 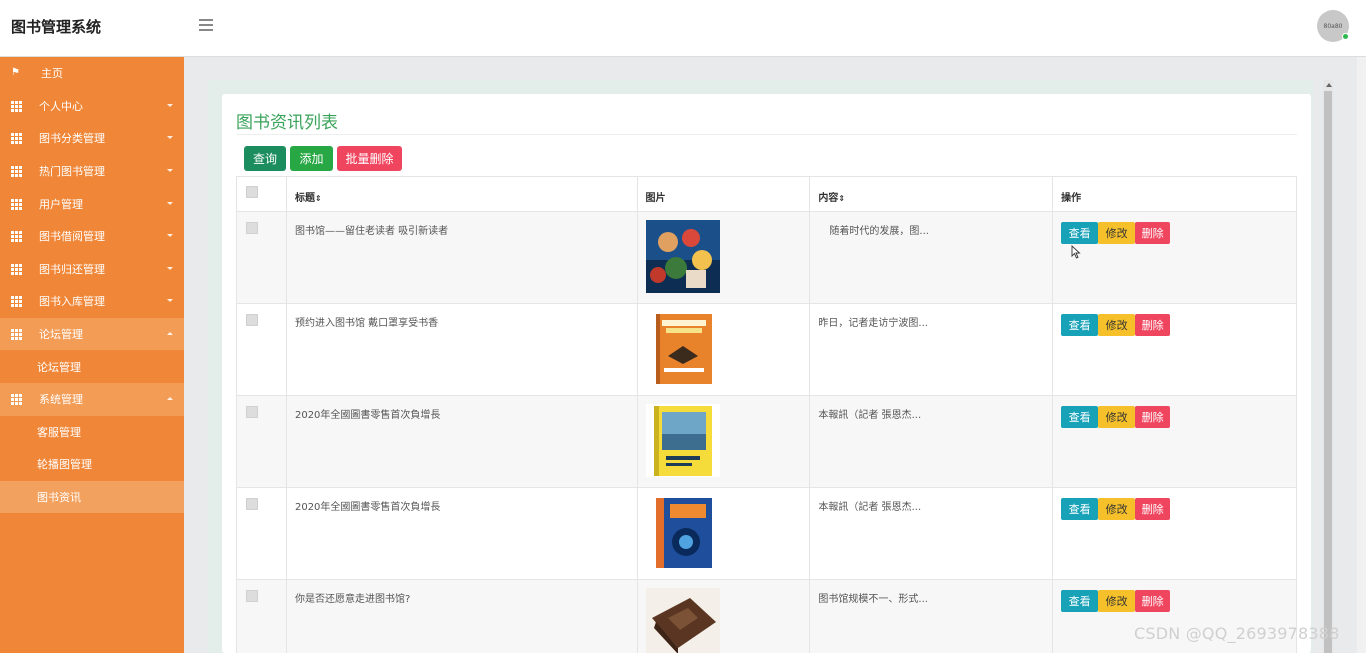 I want to click on sidebar-subitem-carousel: 轮播图管理, so click(x=92, y=464).